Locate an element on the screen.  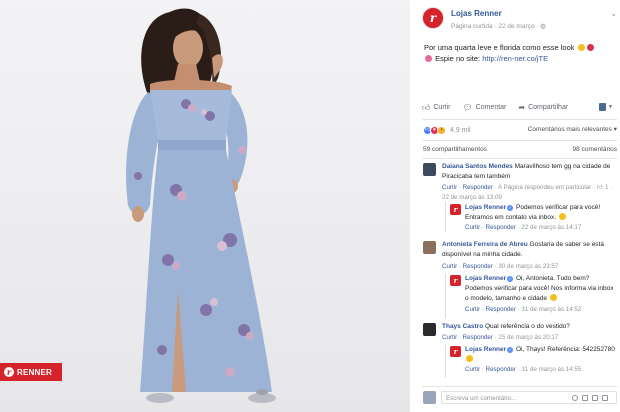
page-liked-label: Página curtida is located at coordinates (472, 26).